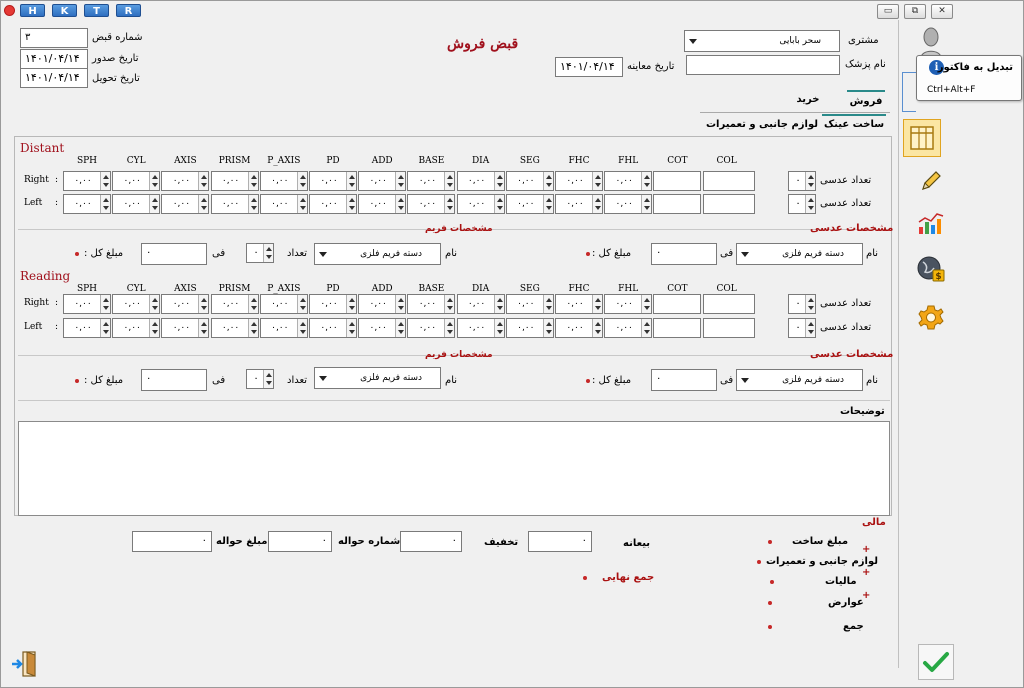  Describe the element at coordinates (931, 318) in the screenshot. I see `settings-button` at that location.